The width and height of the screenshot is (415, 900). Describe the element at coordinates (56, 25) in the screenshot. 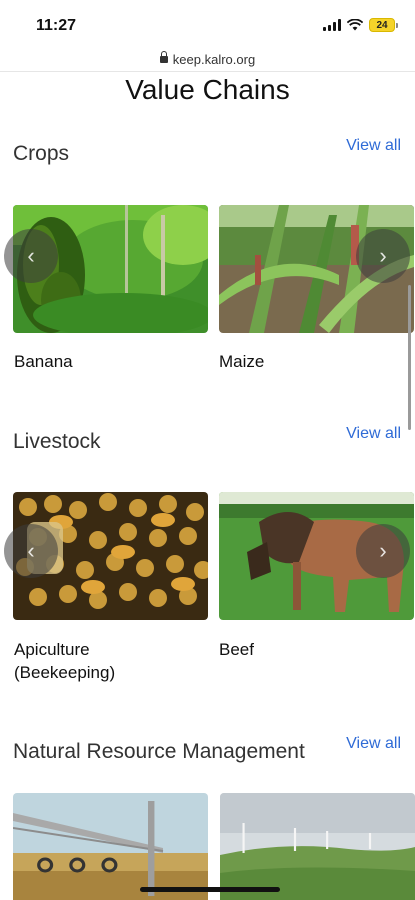

I see `status-time: 11:27` at that location.